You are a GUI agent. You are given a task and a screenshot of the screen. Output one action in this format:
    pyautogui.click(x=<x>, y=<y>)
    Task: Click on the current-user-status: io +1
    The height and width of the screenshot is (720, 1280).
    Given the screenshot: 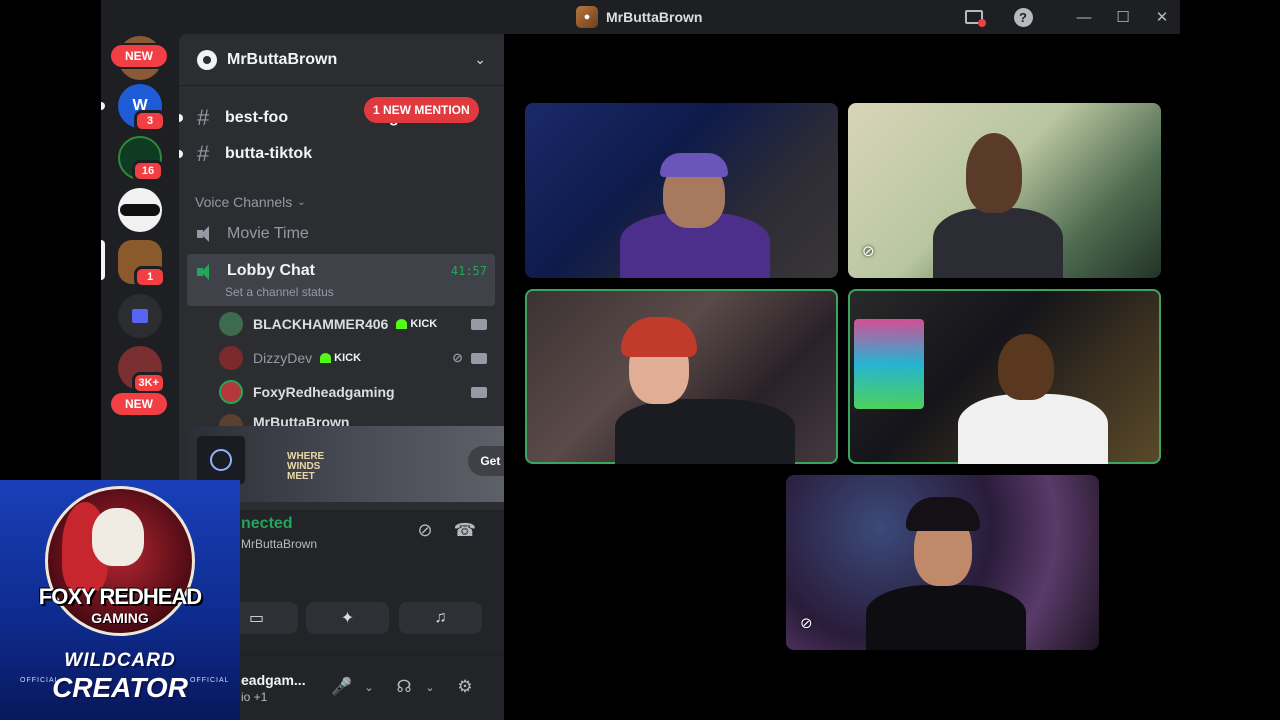 What is the action you would take?
    pyautogui.click(x=254, y=697)
    